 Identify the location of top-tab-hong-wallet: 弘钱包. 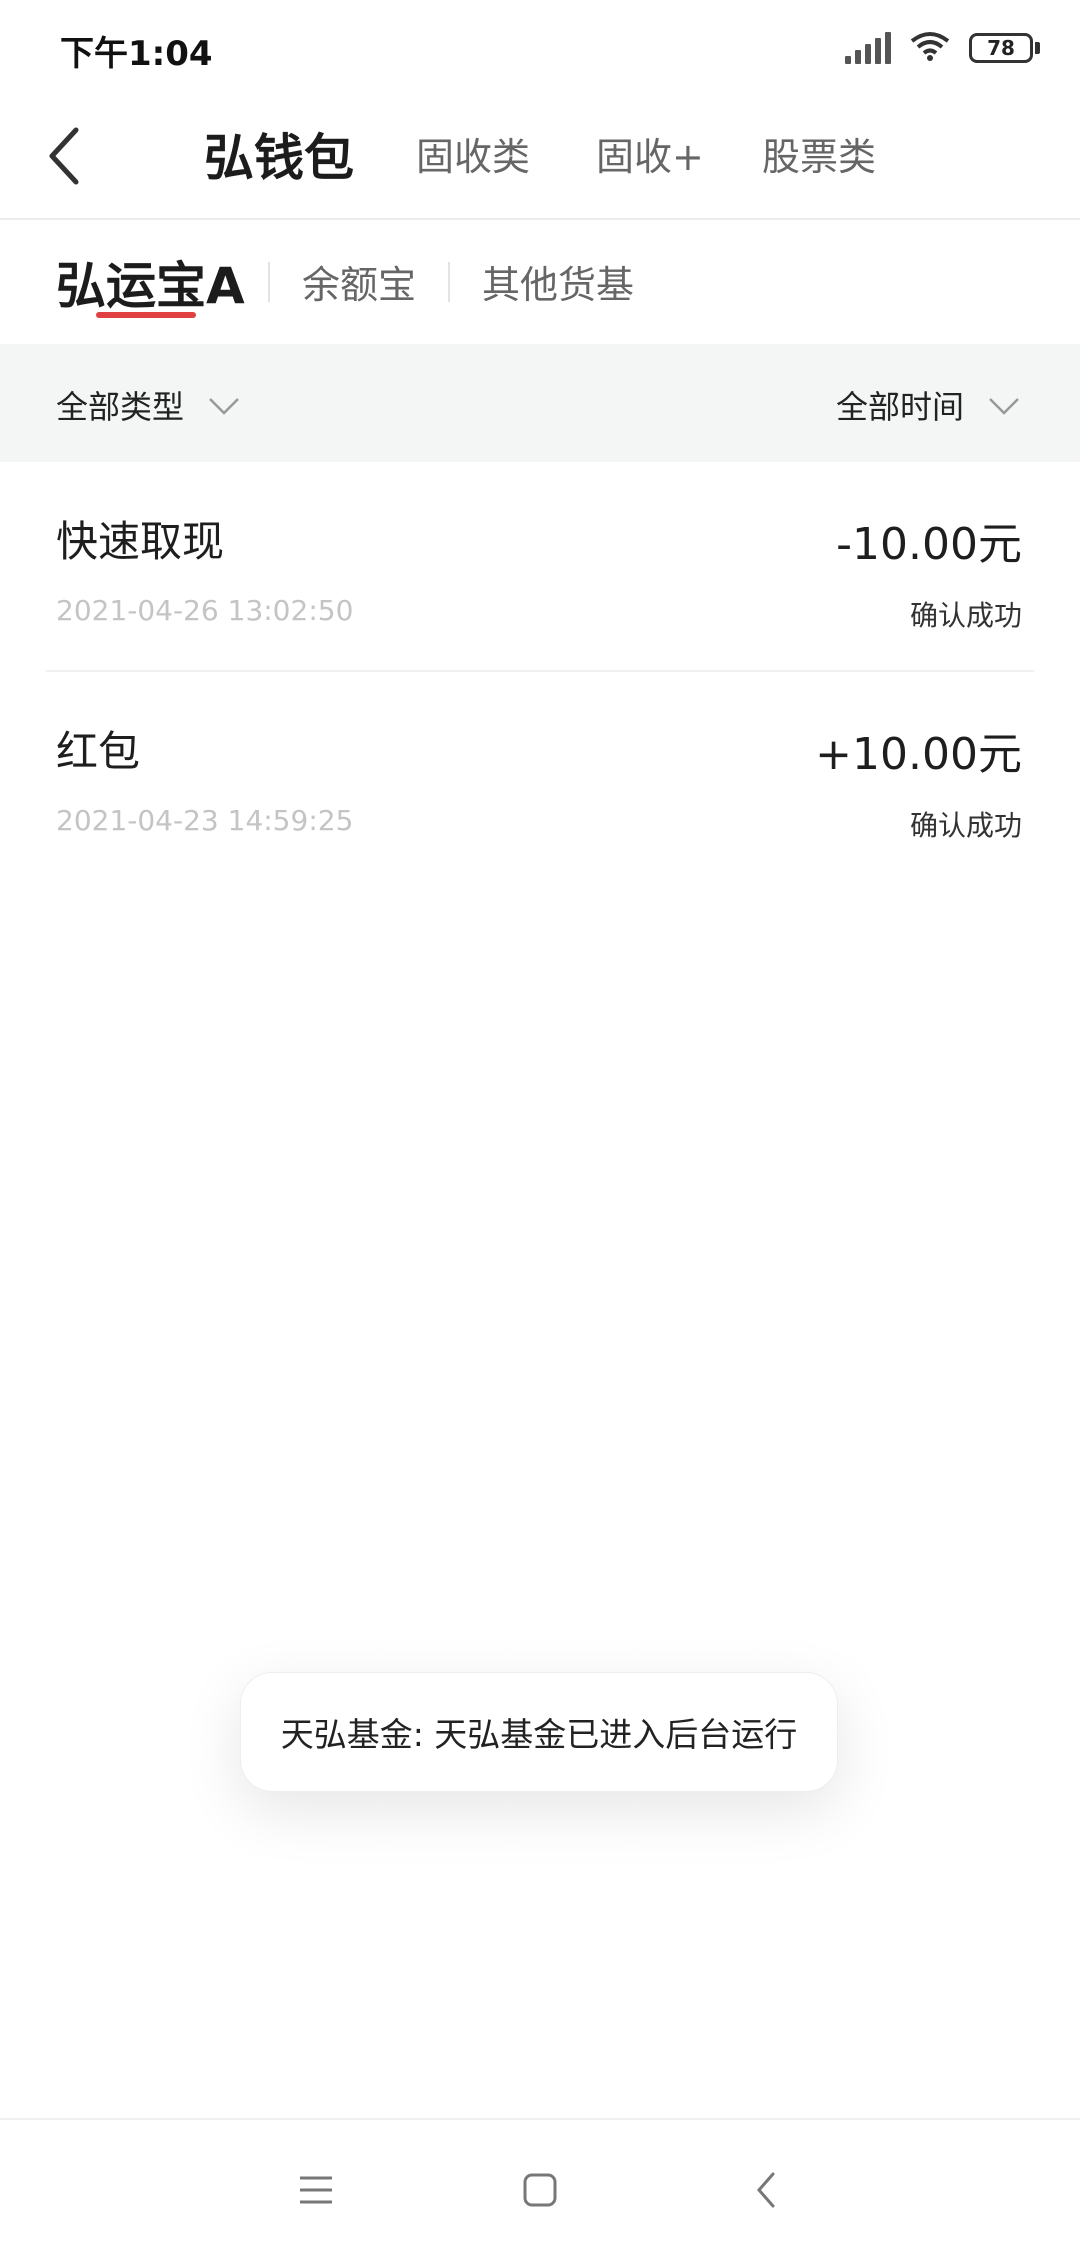
(279, 154).